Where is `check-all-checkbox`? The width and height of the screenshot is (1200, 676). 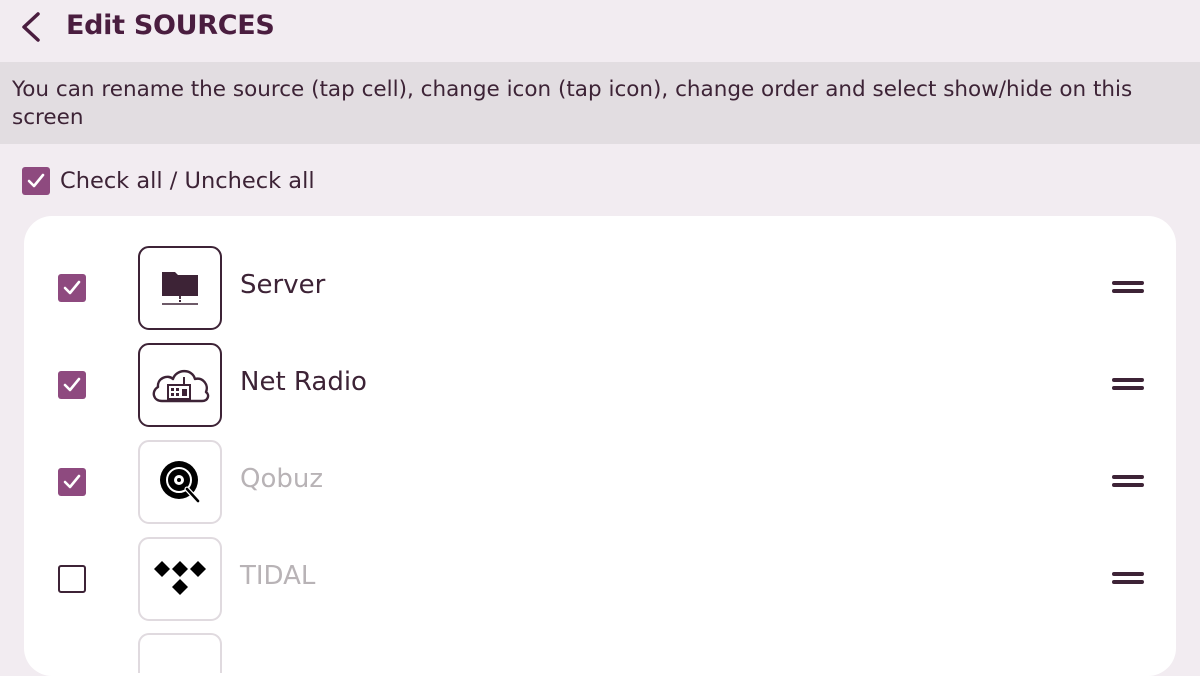
check-all-checkbox is located at coordinates (36, 181).